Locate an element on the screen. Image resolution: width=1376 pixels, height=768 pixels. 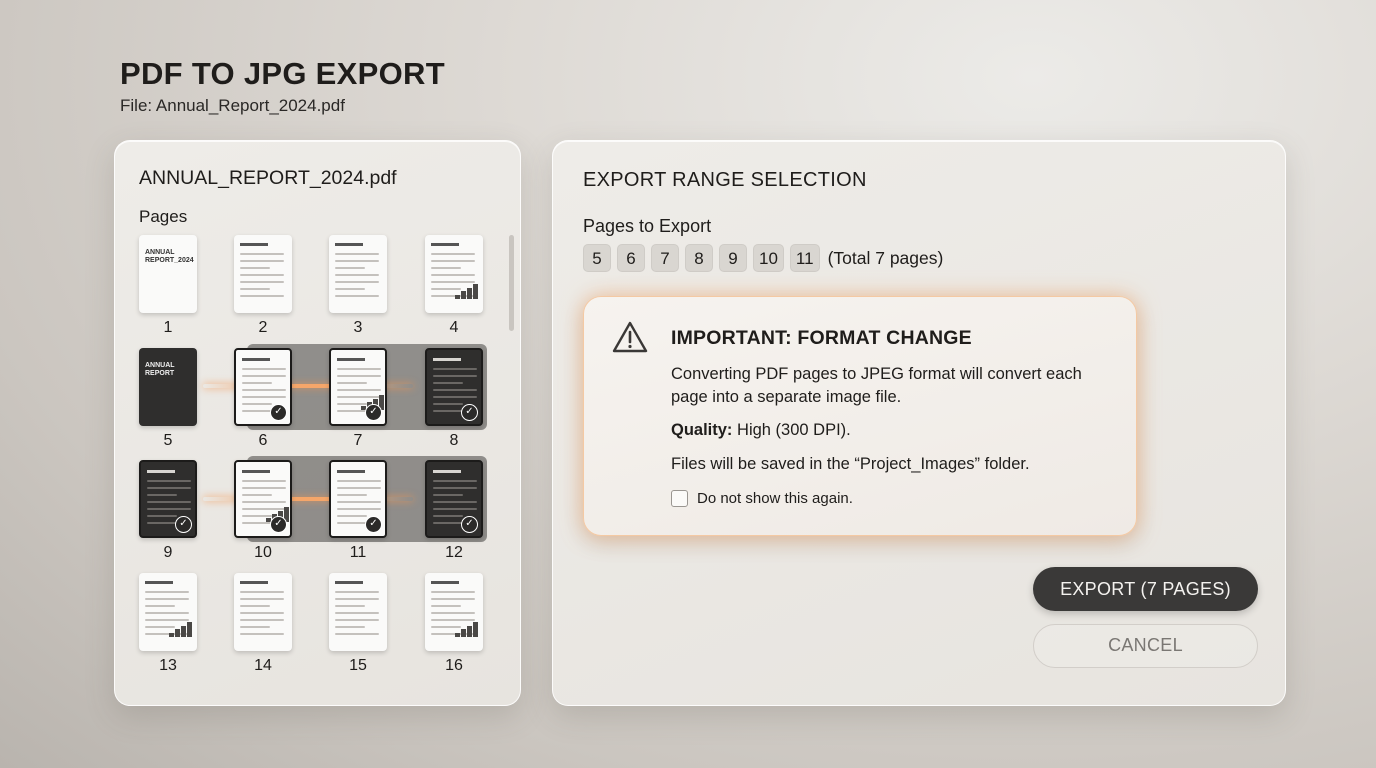
cover-title: ANNUAL REPORT_2024 is located at coordinates (169, 256).